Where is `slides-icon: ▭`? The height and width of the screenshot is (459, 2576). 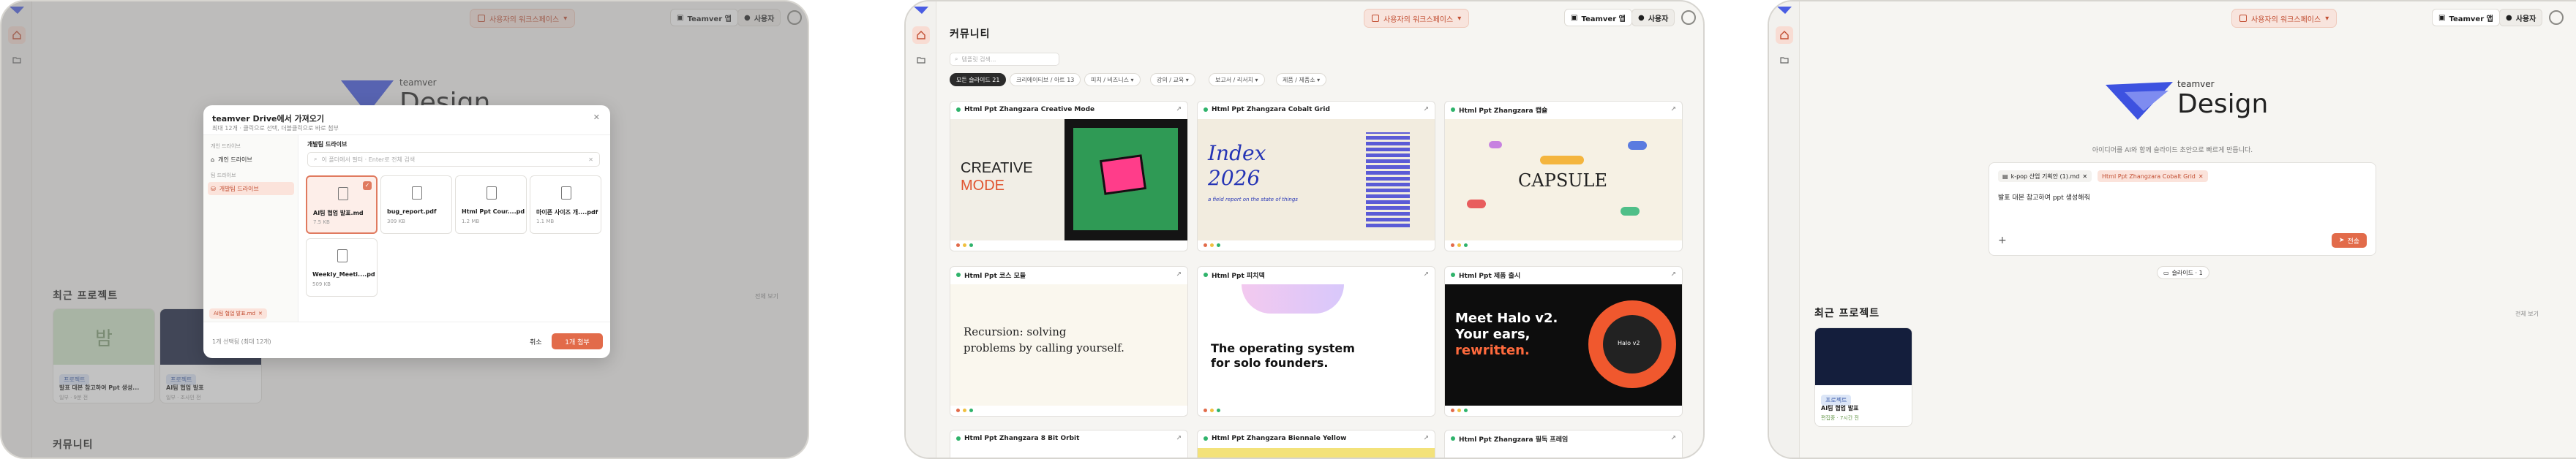
slides-icon: ▭ is located at coordinates (2166, 272).